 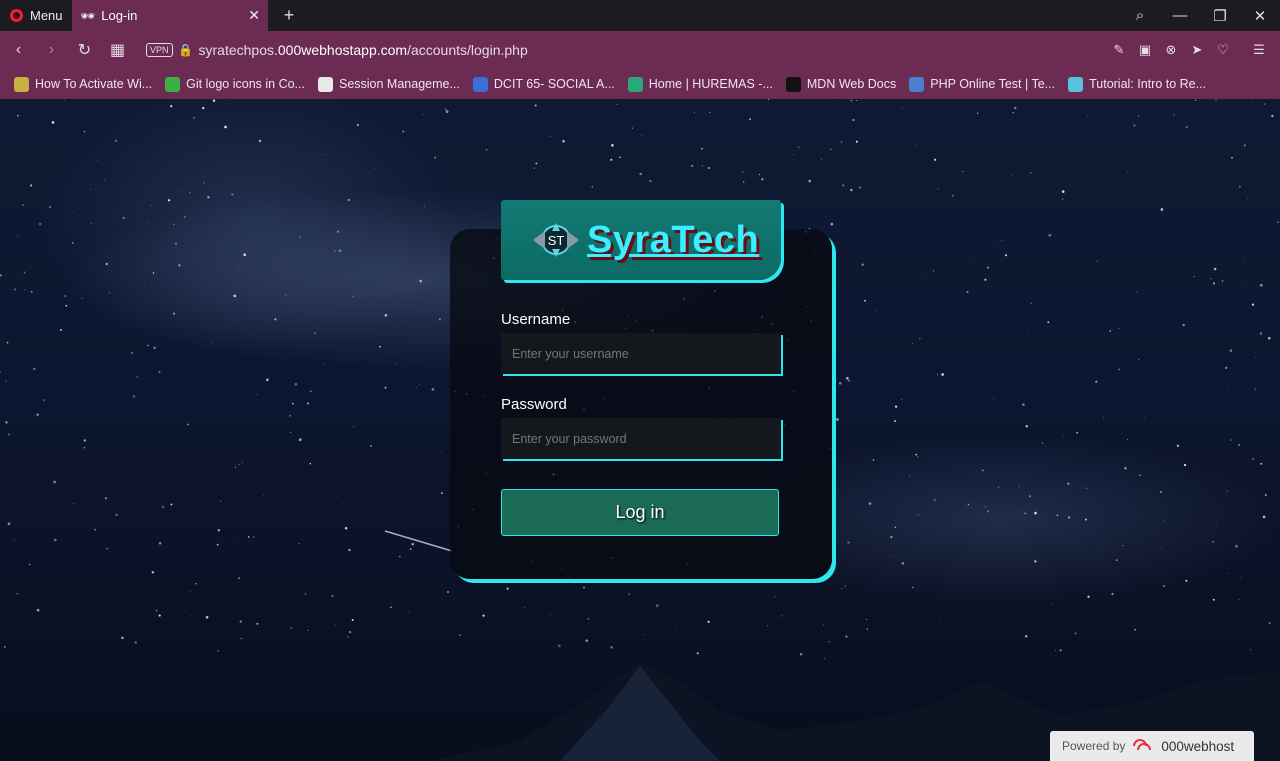 I want to click on url-prefix: syratechpos., so click(x=238, y=50).